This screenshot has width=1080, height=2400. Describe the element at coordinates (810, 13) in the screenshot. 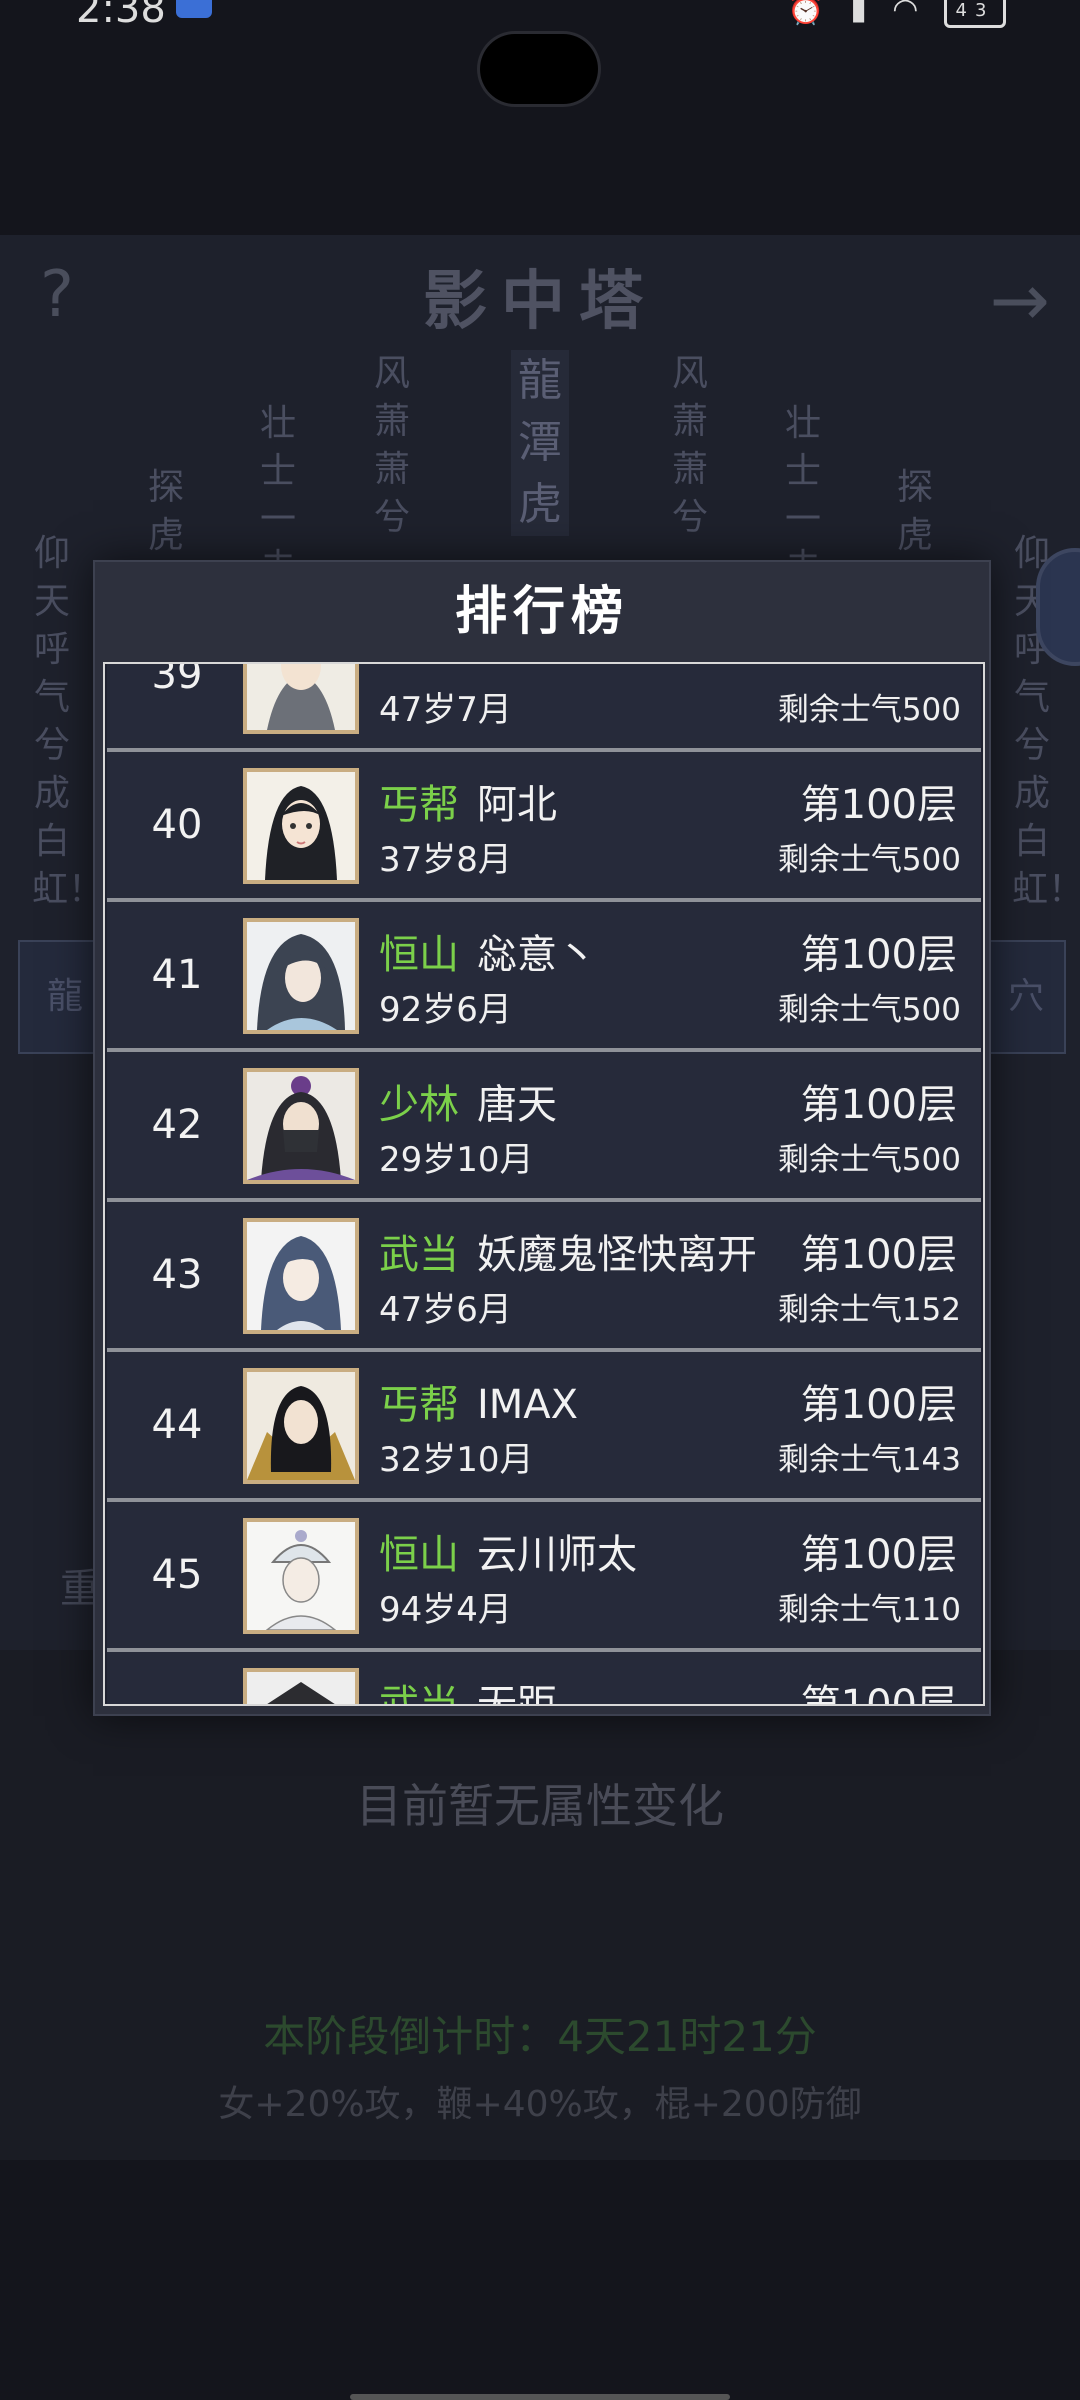

I see `alarm-icon: ⏰` at that location.